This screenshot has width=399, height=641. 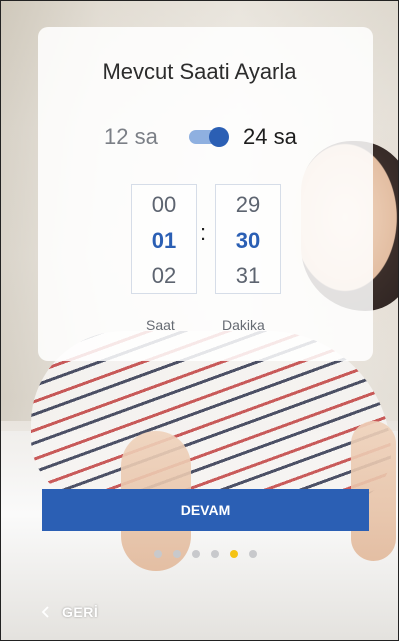 What do you see at coordinates (45, 612) in the screenshot?
I see `chevron-left-icon` at bounding box center [45, 612].